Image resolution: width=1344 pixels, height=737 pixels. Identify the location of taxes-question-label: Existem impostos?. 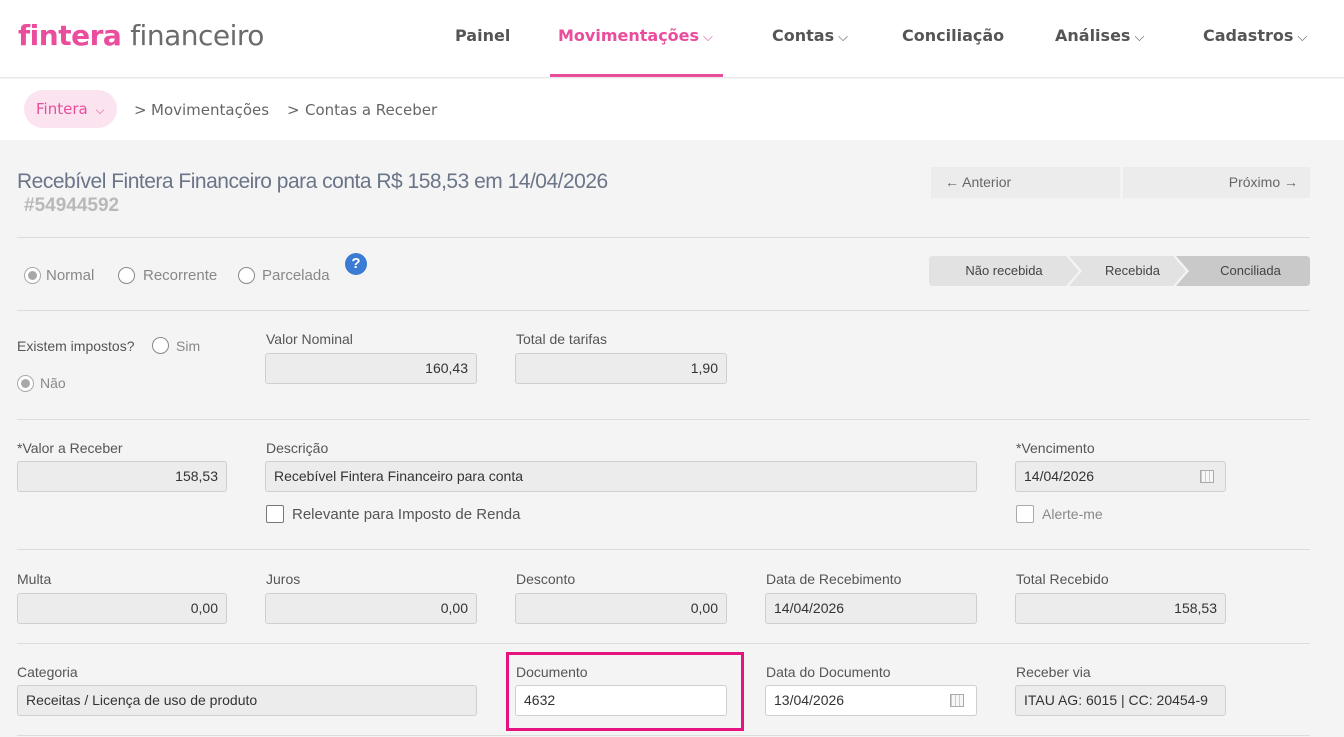
(76, 346).